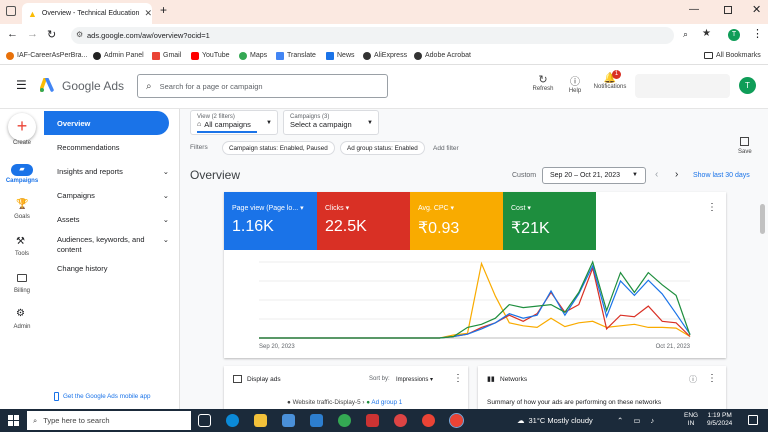 Image resolution: width=768 pixels, height=432 pixels. Describe the element at coordinates (166, 55) in the screenshot. I see `bookmark-item: Gmail` at that location.